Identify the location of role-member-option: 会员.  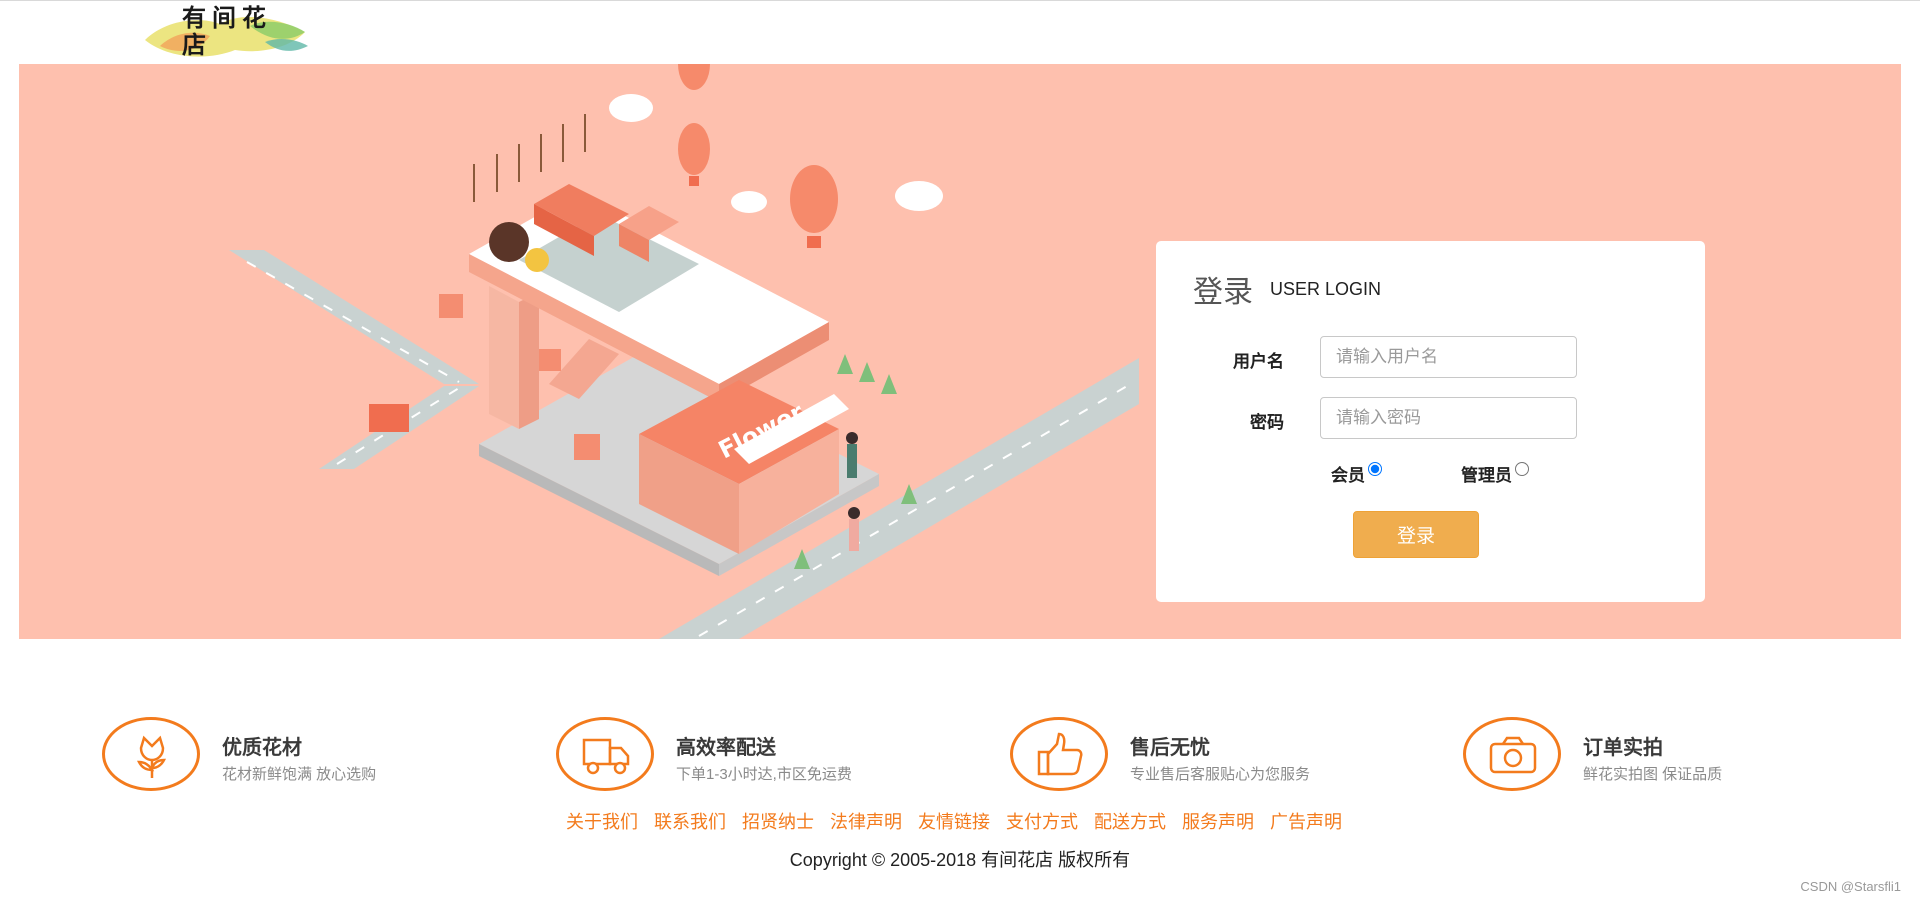
(1356, 473).